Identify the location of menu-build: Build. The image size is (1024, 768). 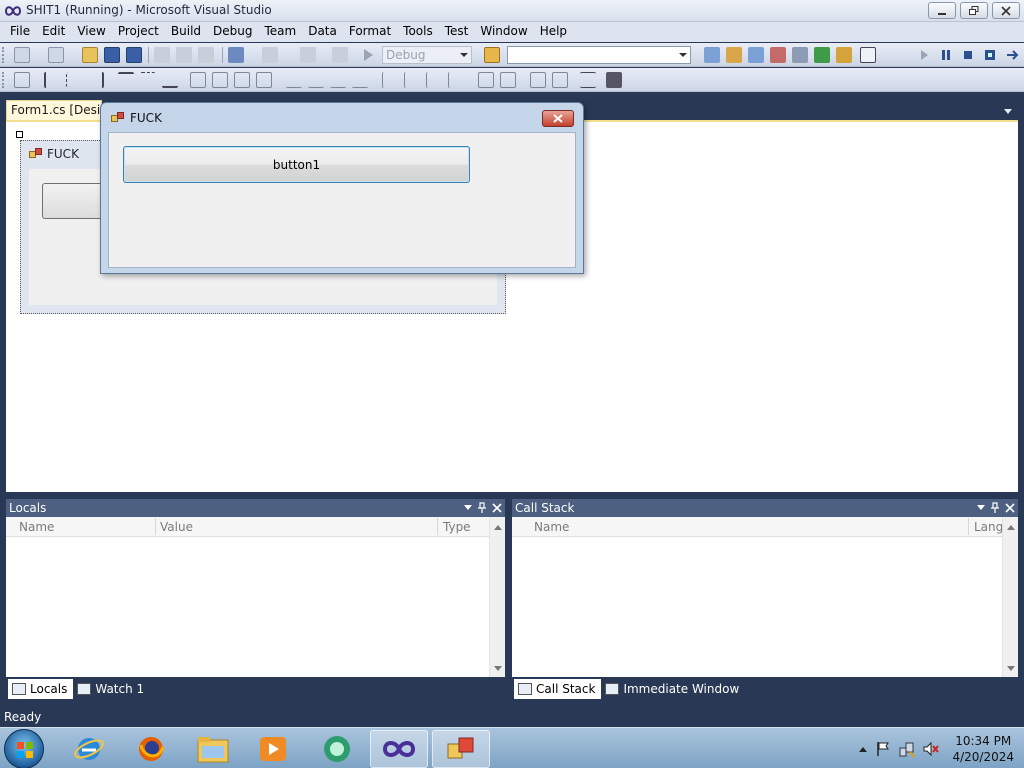
(186, 32).